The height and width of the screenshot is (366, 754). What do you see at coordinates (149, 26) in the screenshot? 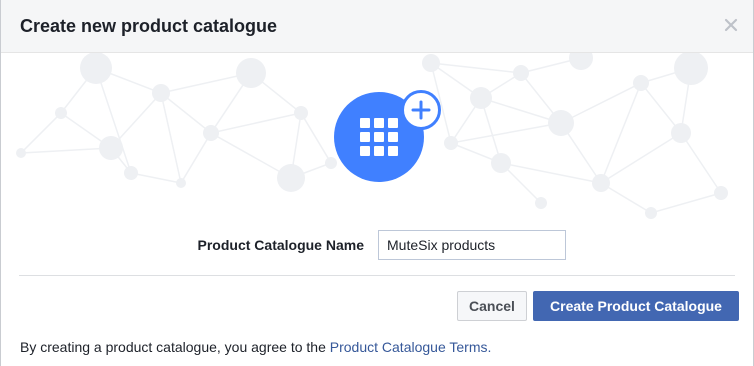
I see `dialog-title: Create new product catalogue` at bounding box center [149, 26].